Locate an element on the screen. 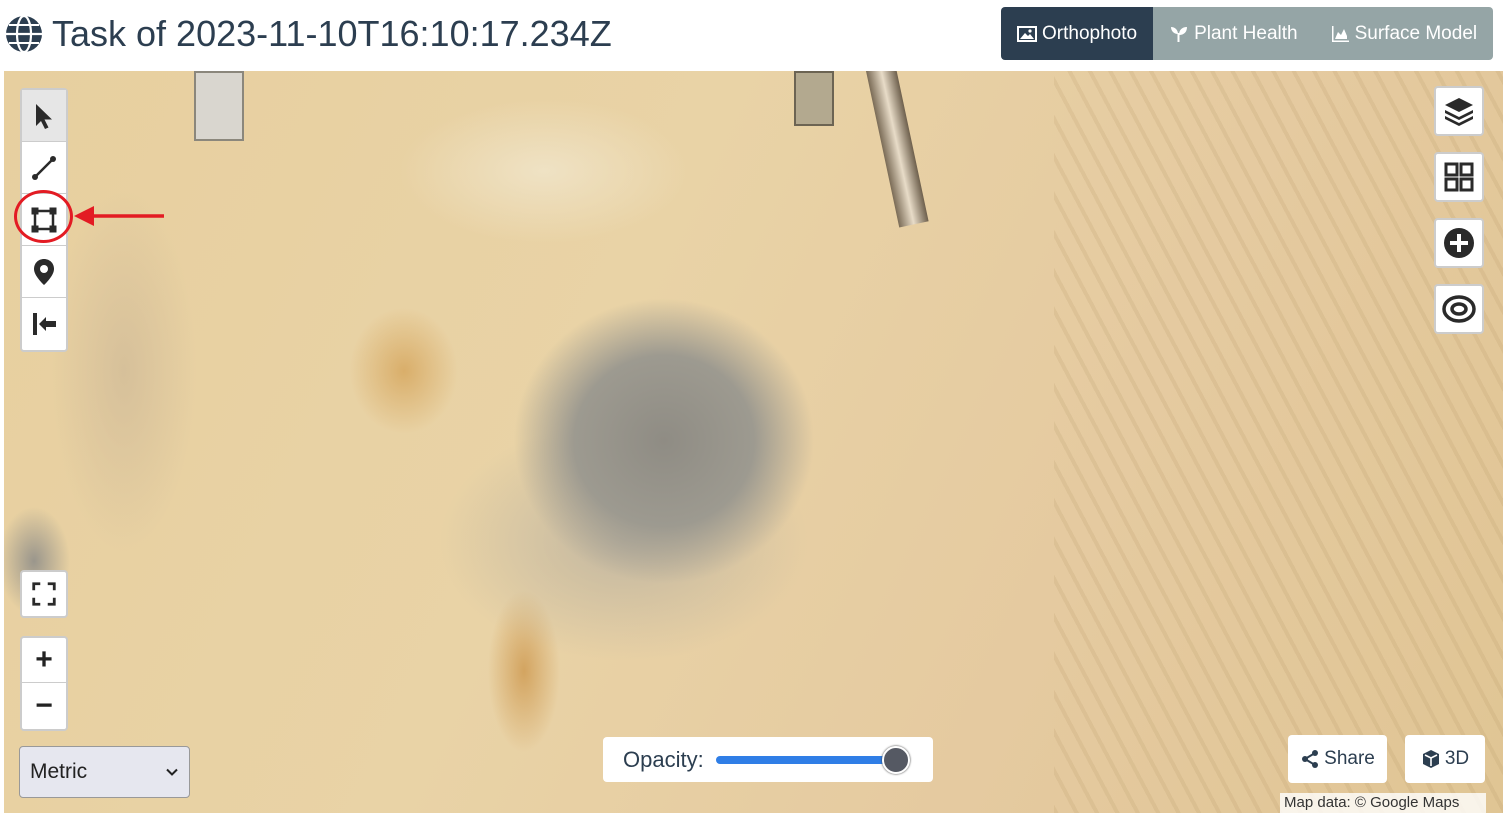 The width and height of the screenshot is (1508, 820). image-icon is located at coordinates (1027, 33).